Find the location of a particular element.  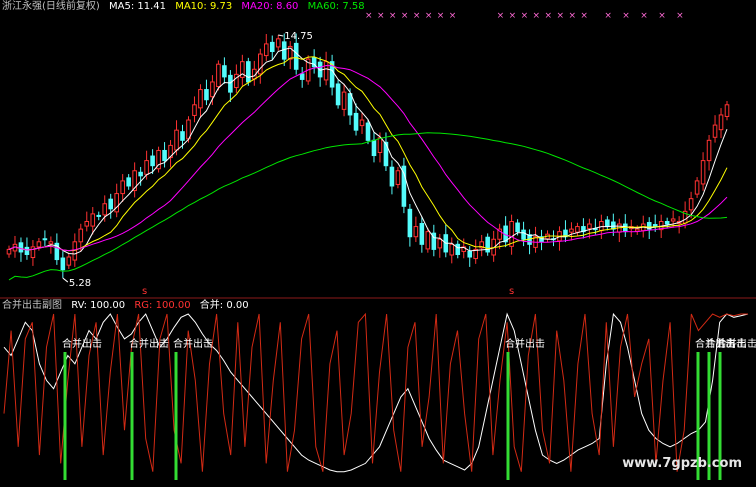

high-price-label: 14.75 is located at coordinates (298, 36).